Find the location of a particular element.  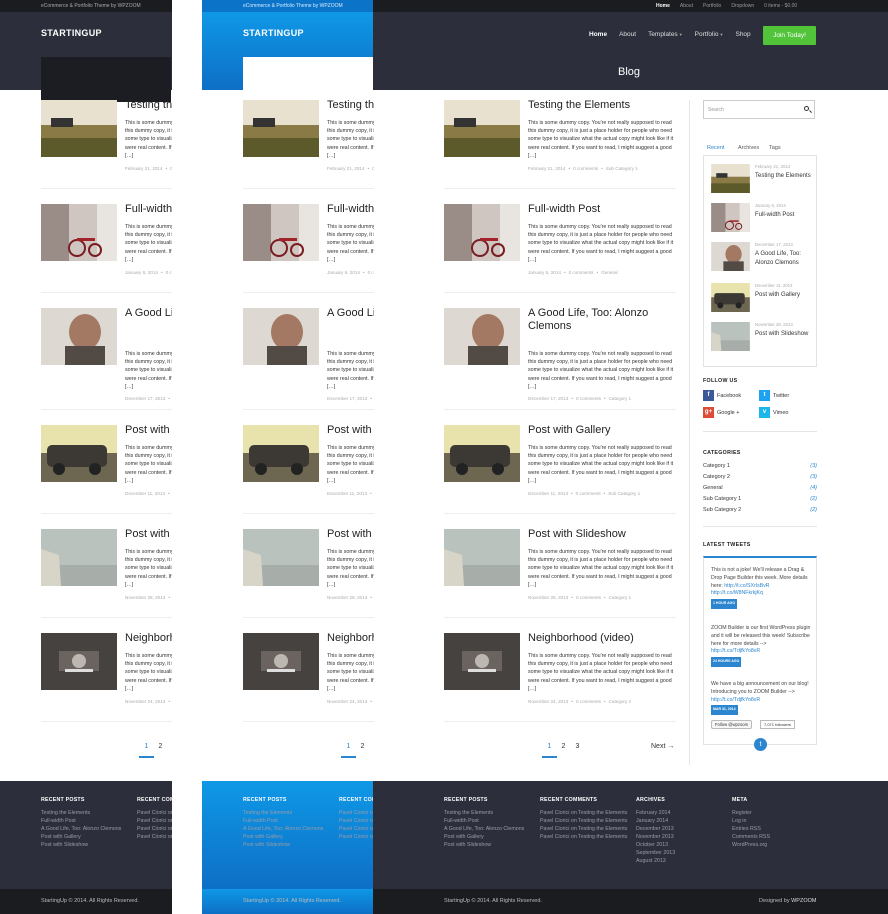

widget-post-title: Post with Slideshow is located at coordinates (785, 334).